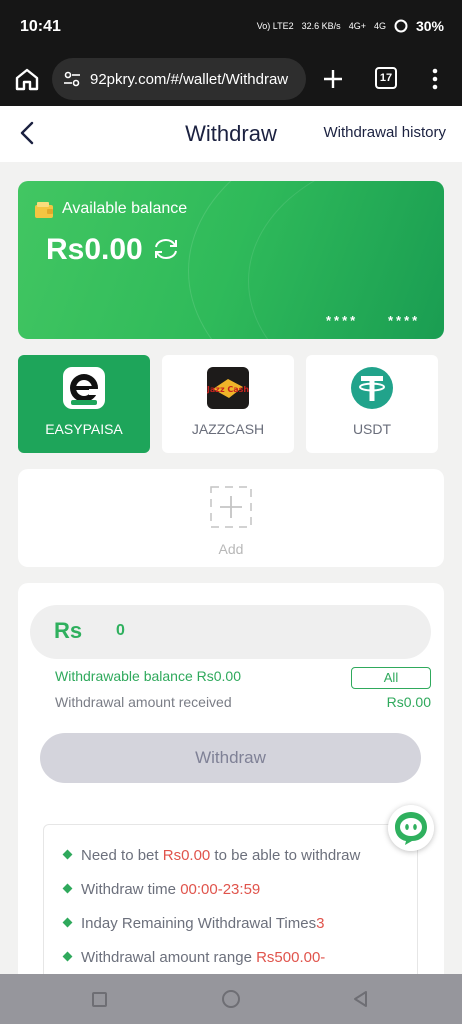  I want to click on rule-item: Withdraw time 00:00-23:59, so click(161, 889).